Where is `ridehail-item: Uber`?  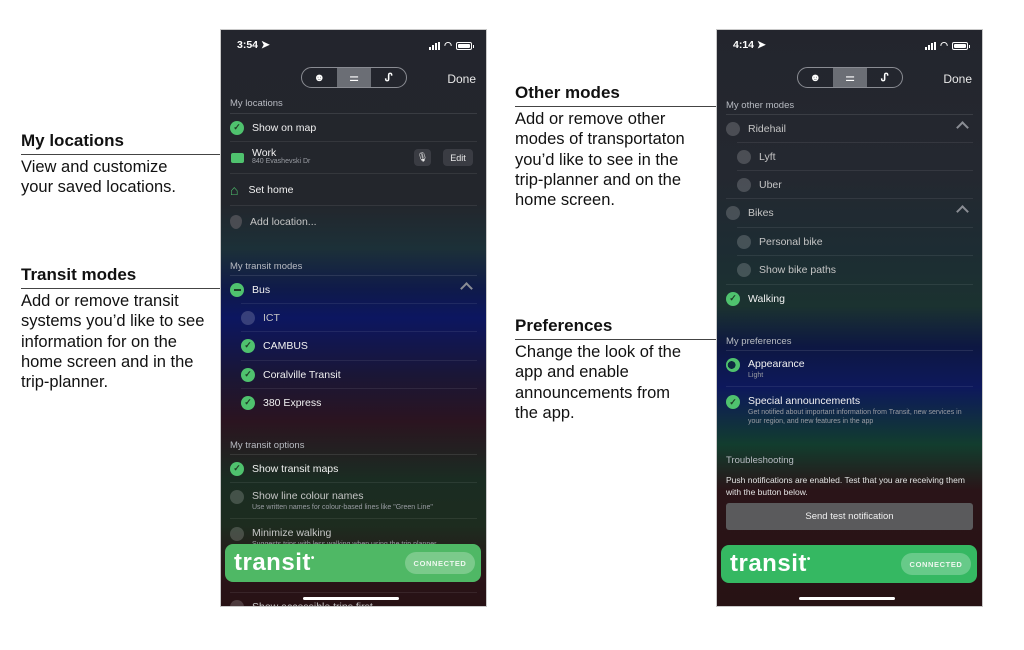 ridehail-item: Uber is located at coordinates (855, 184).